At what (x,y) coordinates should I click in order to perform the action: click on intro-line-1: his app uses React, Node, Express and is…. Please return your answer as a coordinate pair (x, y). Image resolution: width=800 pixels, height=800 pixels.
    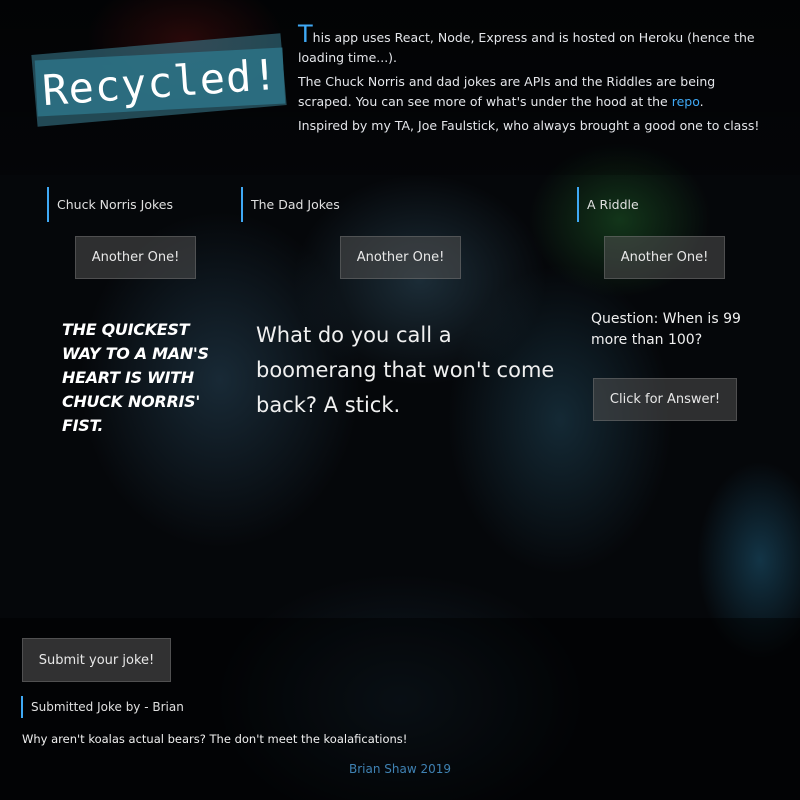
    Looking at the image, I should click on (526, 47).